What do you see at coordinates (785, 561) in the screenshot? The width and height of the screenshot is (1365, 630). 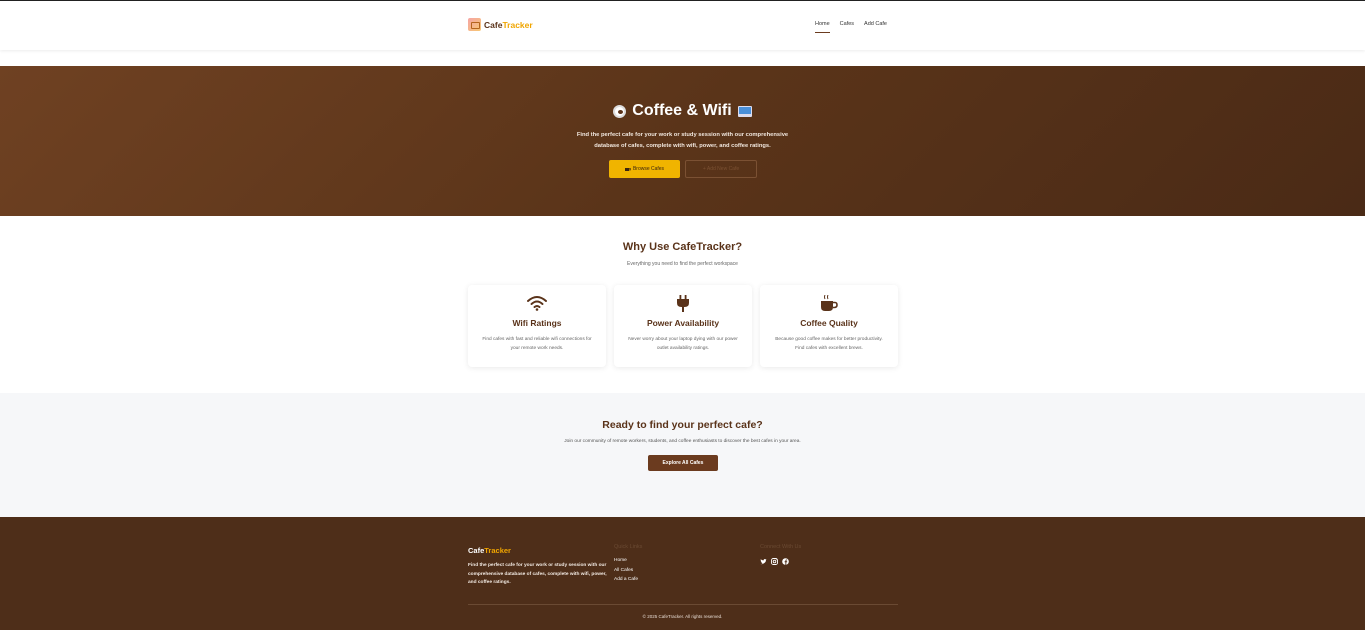 I see `facebook-icon` at bounding box center [785, 561].